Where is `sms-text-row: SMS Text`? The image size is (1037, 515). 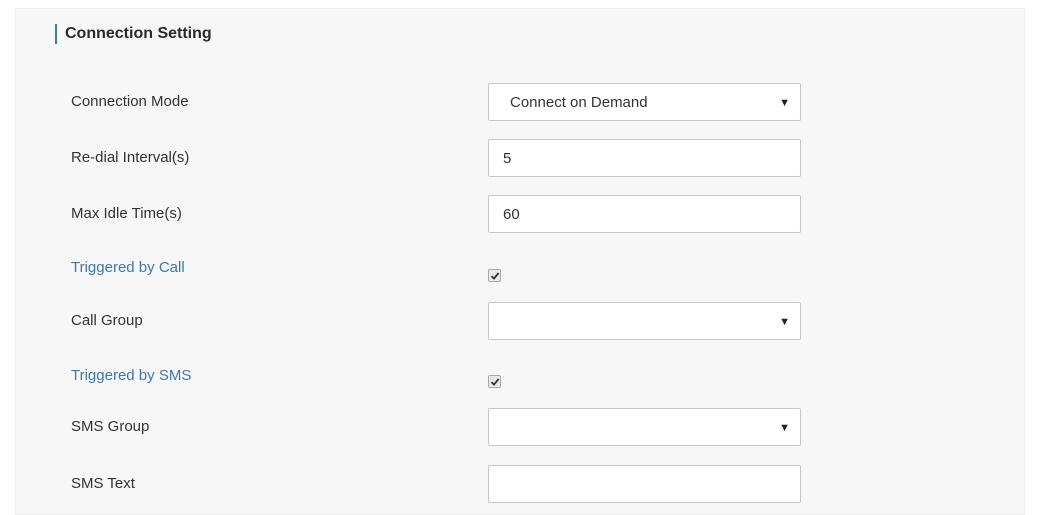 sms-text-row: SMS Text is located at coordinates (518, 484).